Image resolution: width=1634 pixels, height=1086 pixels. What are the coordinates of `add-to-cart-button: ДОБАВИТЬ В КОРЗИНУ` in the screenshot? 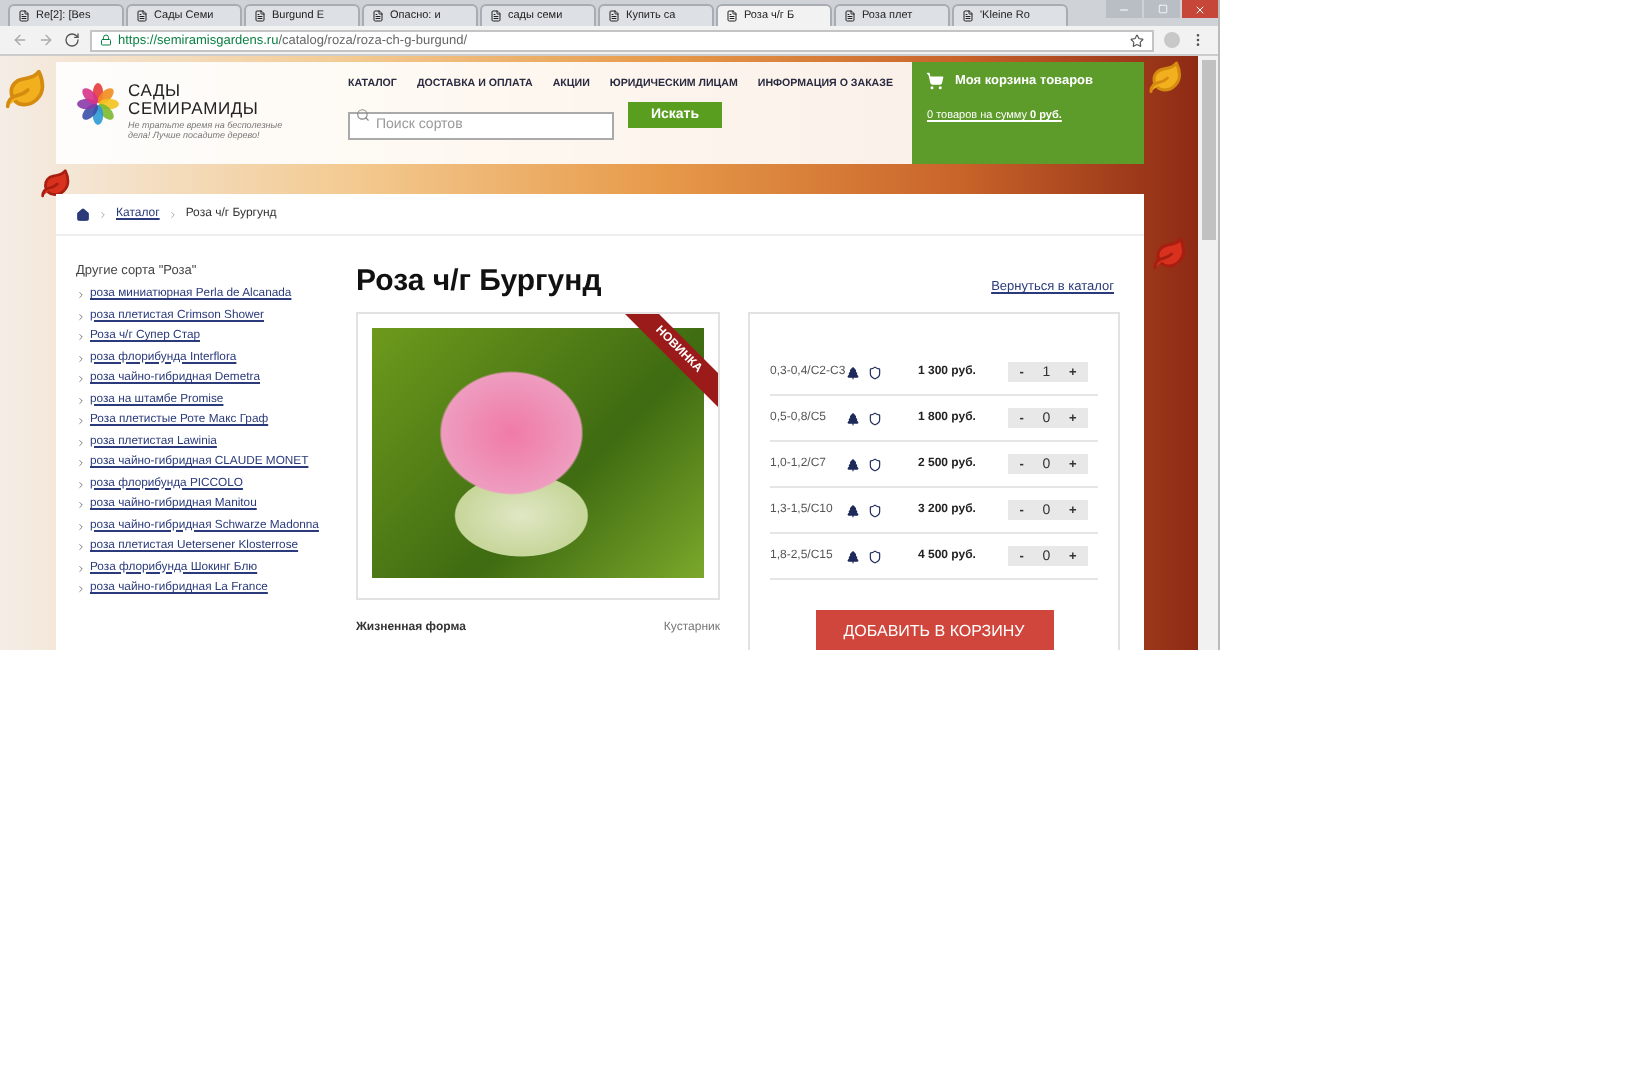 It's located at (934, 630).